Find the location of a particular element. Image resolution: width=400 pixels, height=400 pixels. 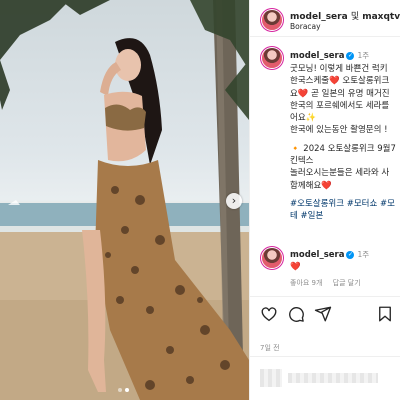

carousel-next-button: › is located at coordinates (234, 201).